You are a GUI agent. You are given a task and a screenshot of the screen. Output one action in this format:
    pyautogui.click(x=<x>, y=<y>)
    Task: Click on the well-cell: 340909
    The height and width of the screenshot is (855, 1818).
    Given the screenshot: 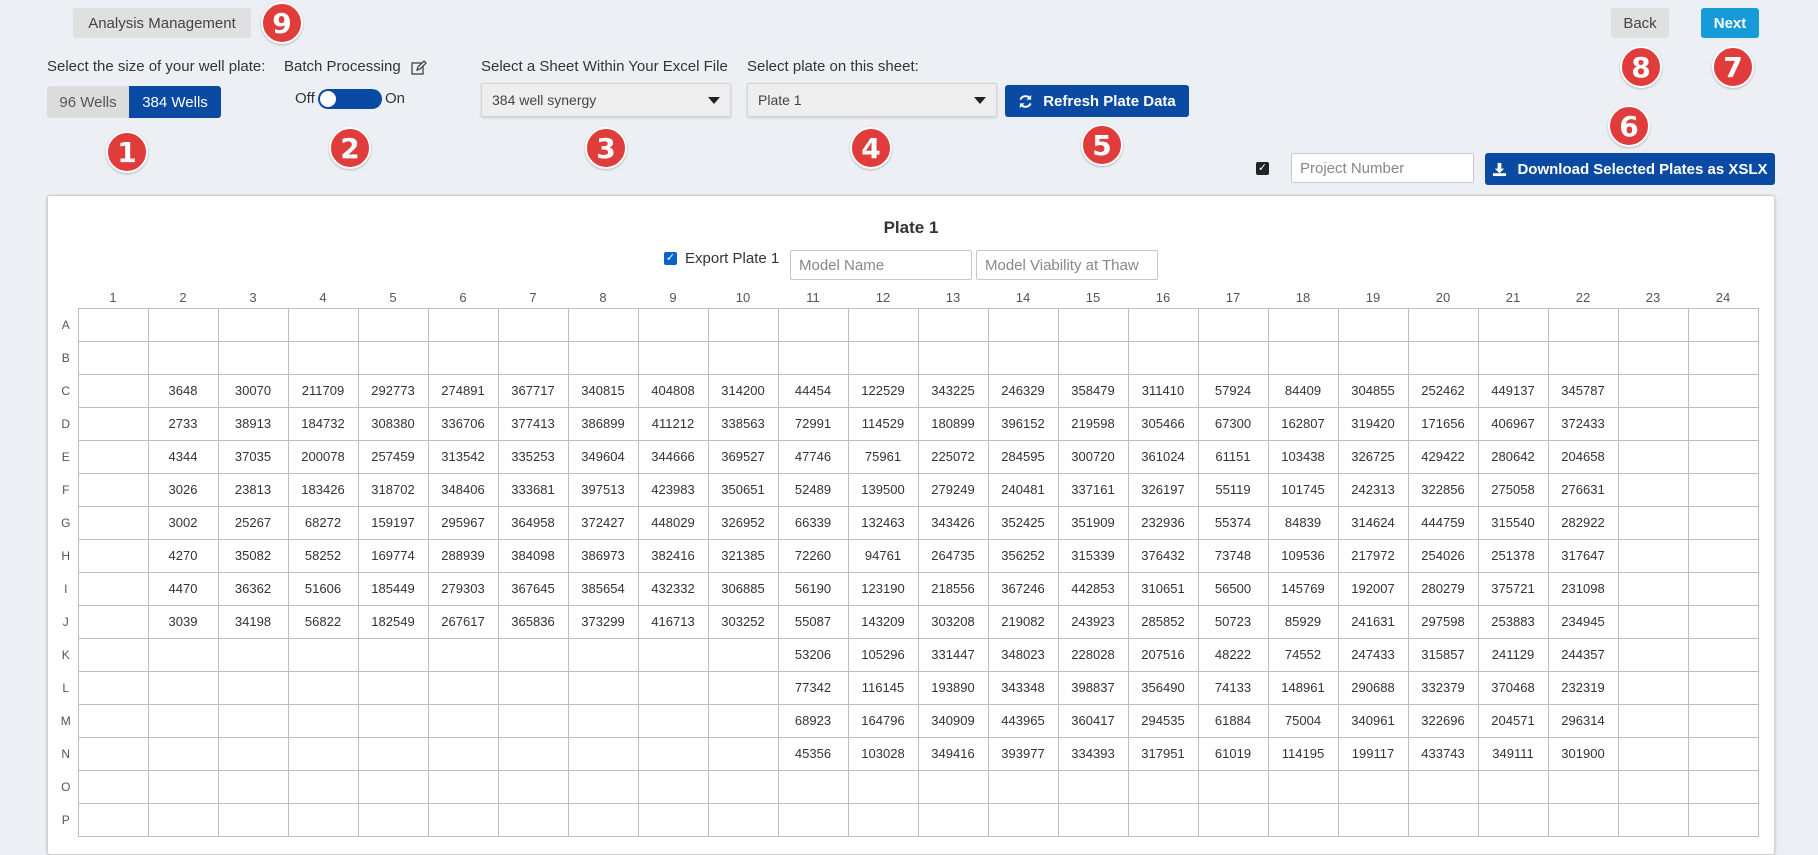 What is the action you would take?
    pyautogui.click(x=953, y=720)
    